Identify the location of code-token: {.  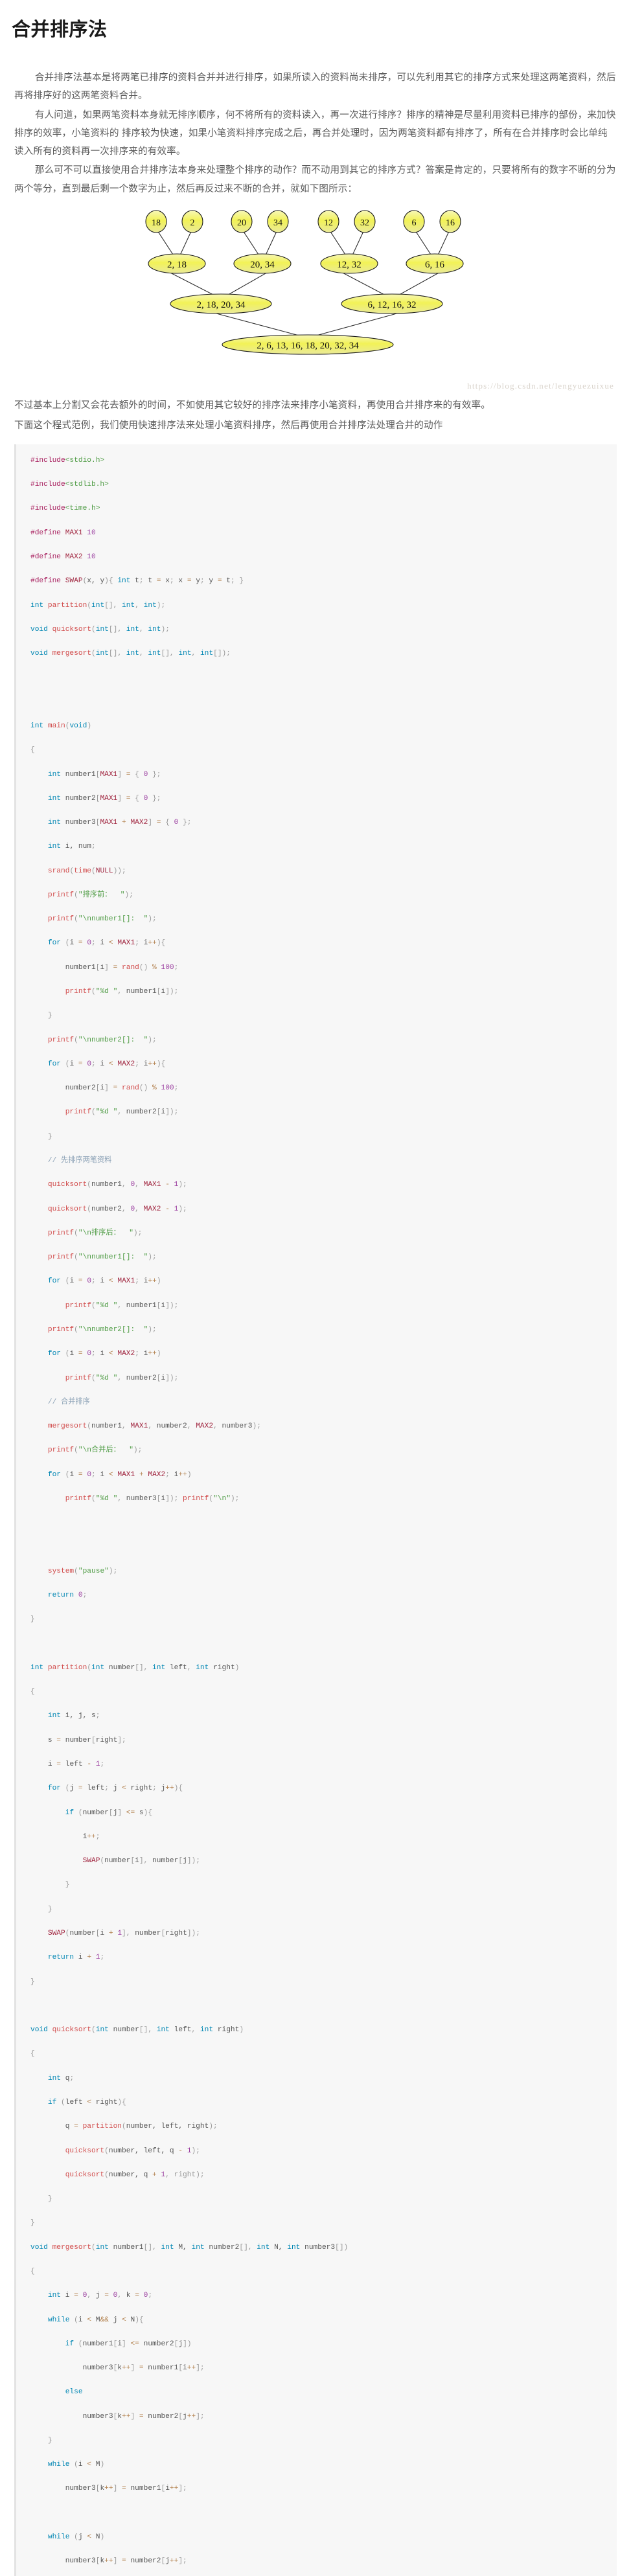
(113, 581).